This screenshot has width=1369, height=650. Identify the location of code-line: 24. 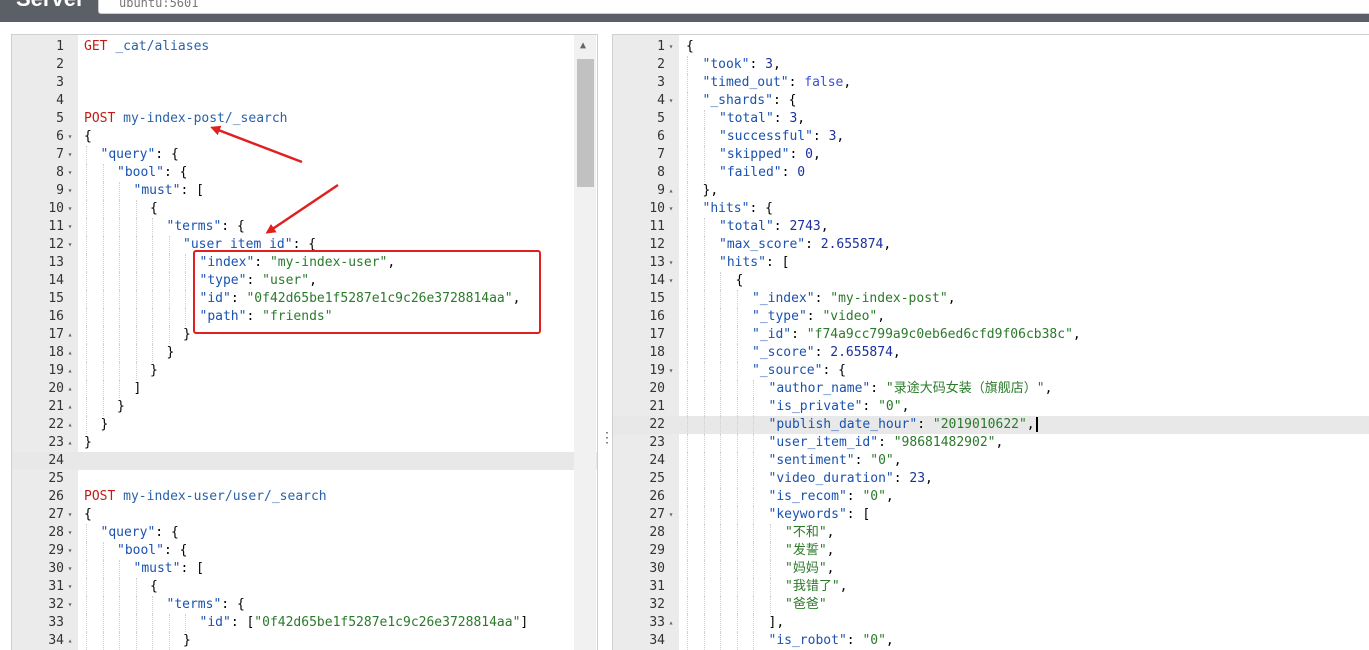
(304, 461).